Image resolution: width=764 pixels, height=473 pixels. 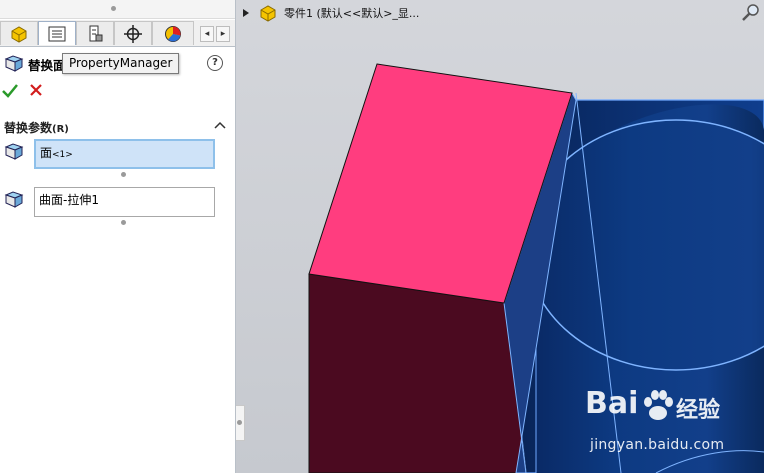 I want to click on replacement-surface-icon, so click(x=14, y=199).